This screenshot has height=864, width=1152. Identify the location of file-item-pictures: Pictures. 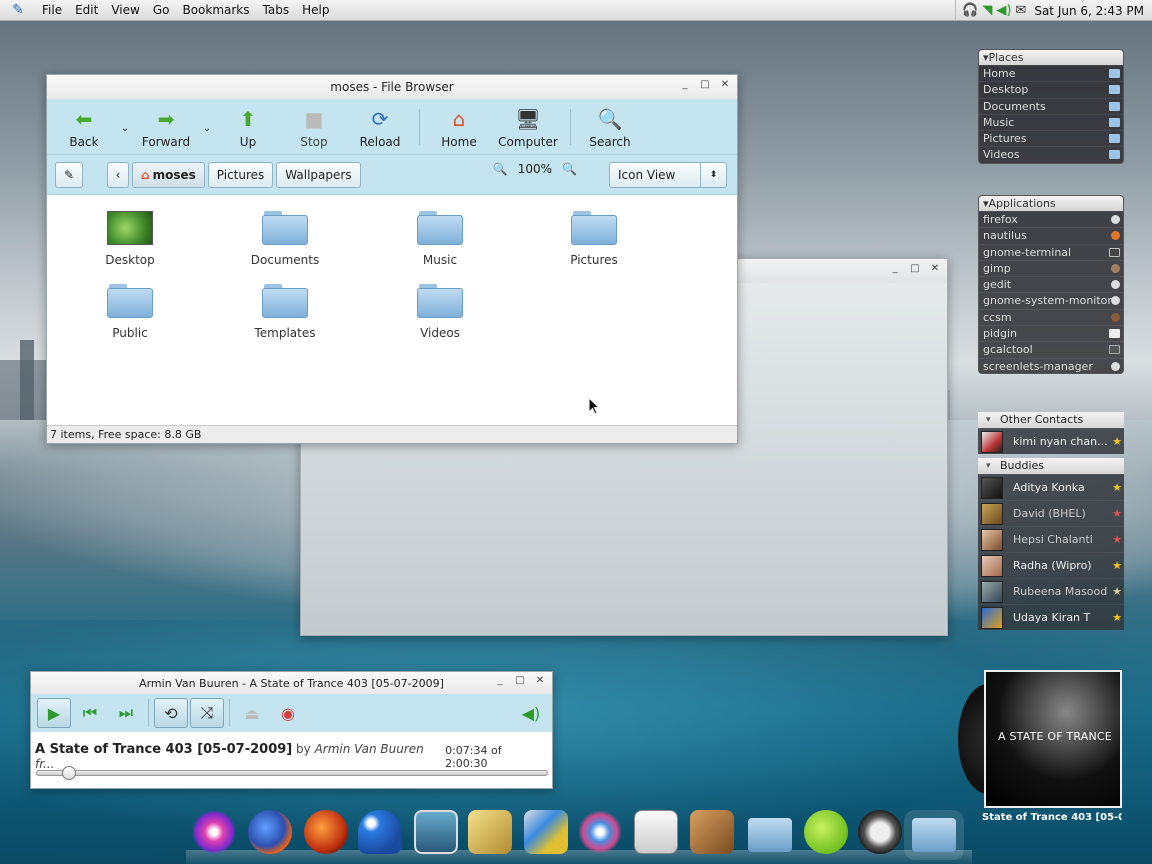
(594, 239).